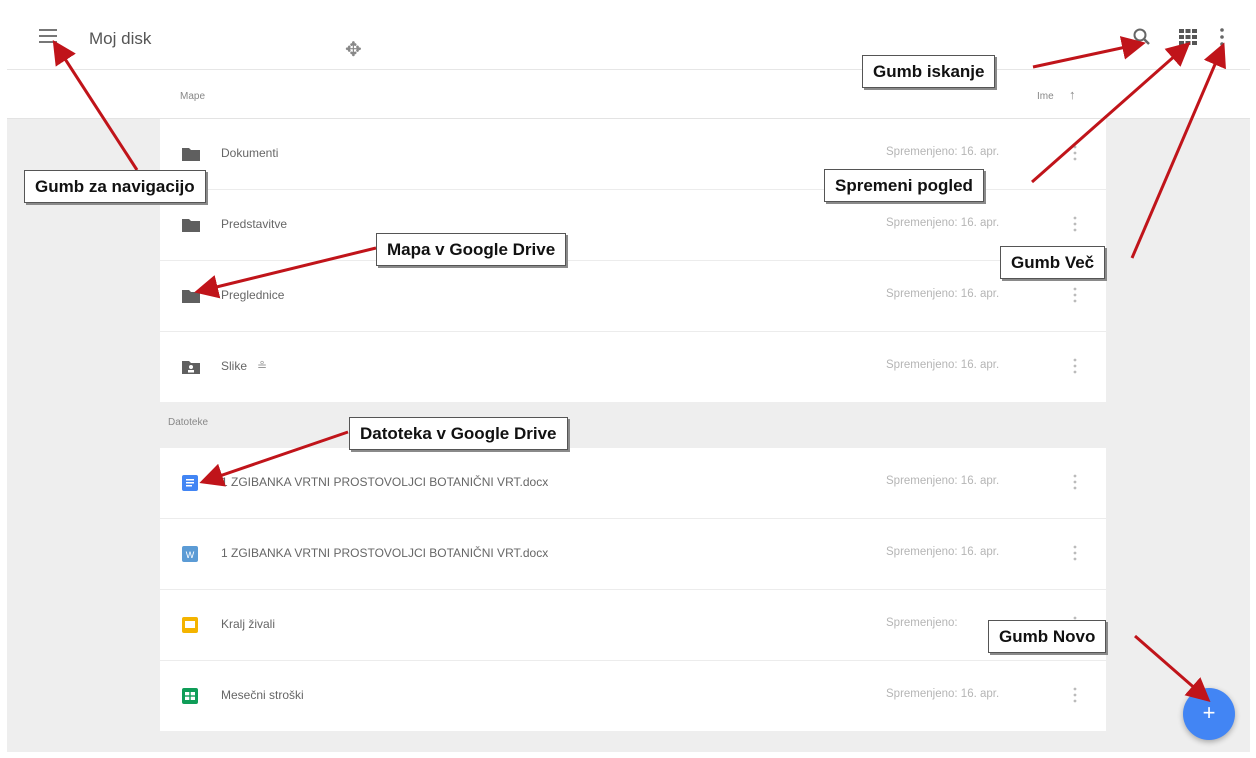 This screenshot has height=758, width=1256. Describe the element at coordinates (262, 366) in the screenshot. I see `shared-icon: ≗` at that location.